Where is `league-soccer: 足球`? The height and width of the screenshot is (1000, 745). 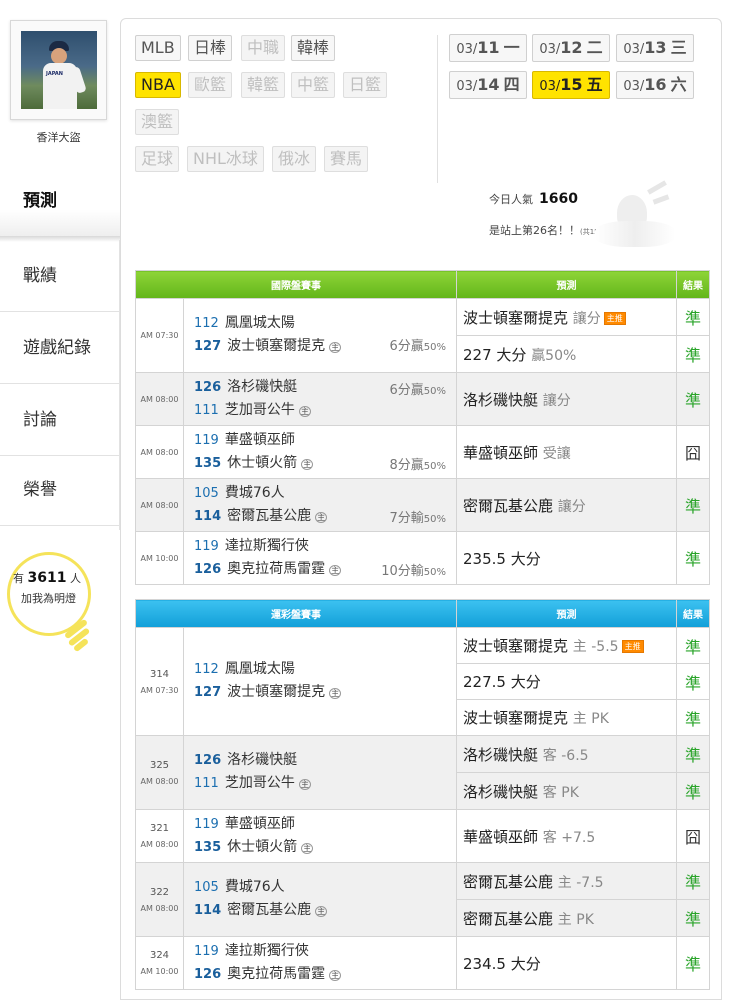
league-soccer: 足球 is located at coordinates (157, 159).